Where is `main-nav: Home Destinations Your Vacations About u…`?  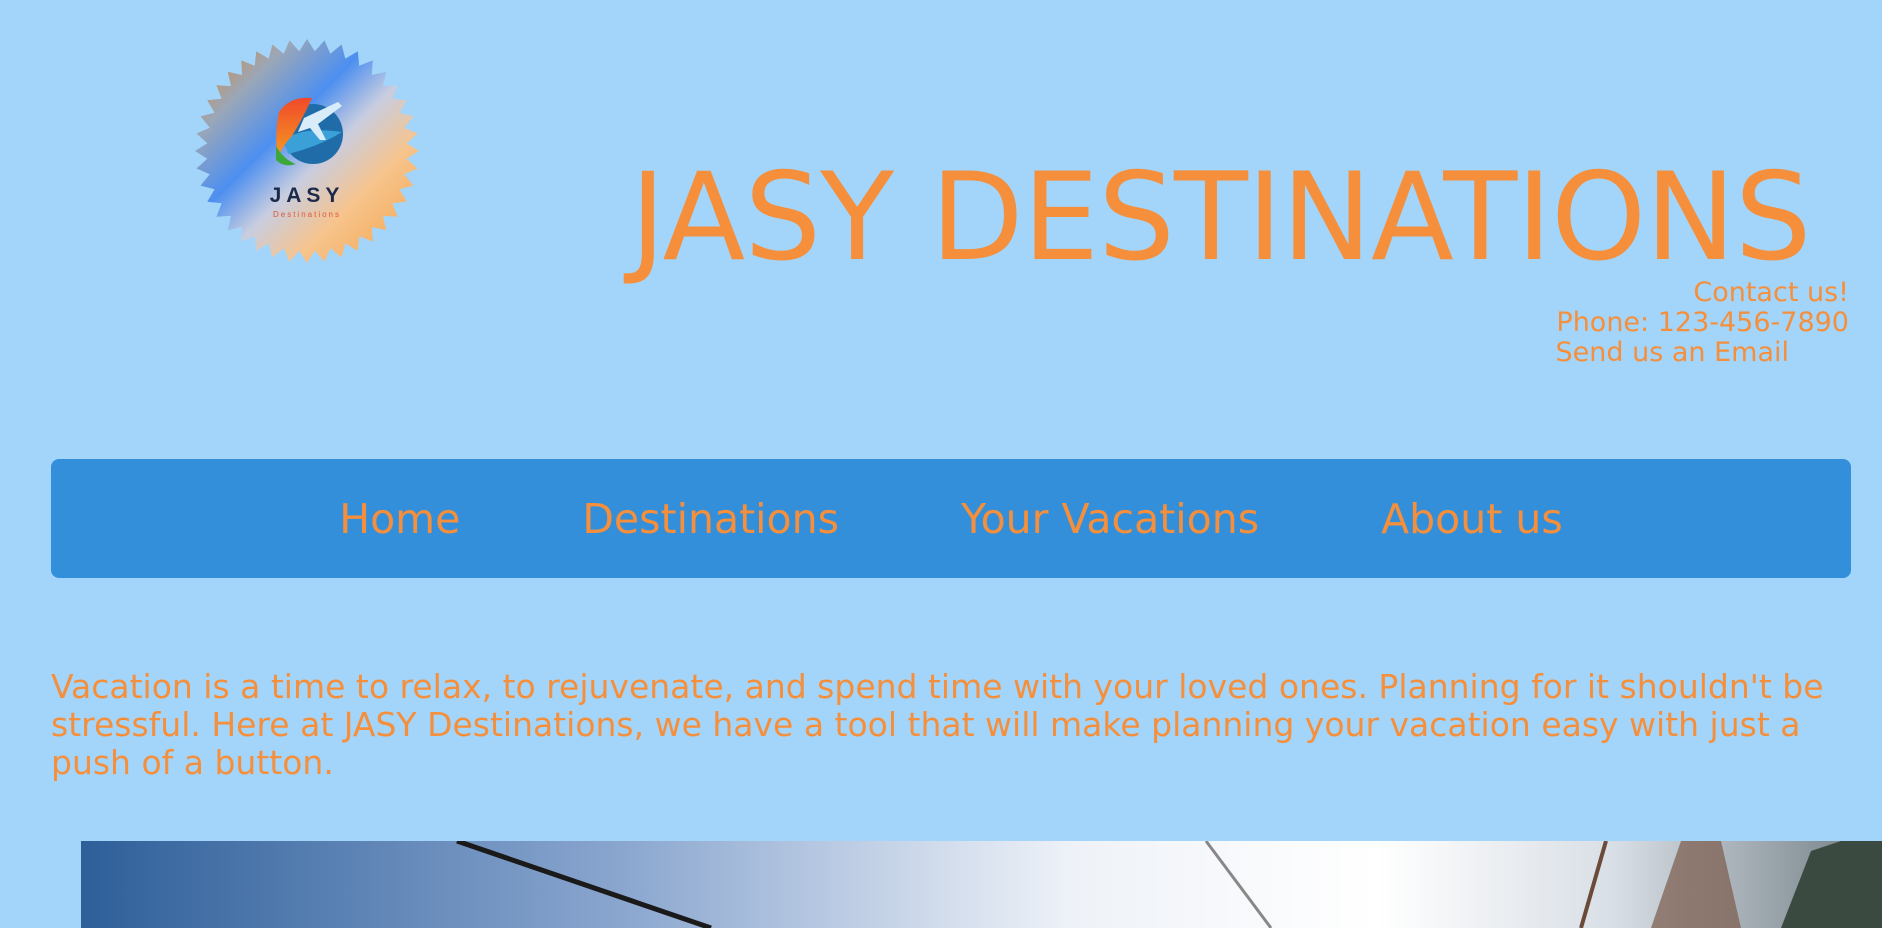 main-nav: Home Destinations Your Vacations About u… is located at coordinates (951, 518).